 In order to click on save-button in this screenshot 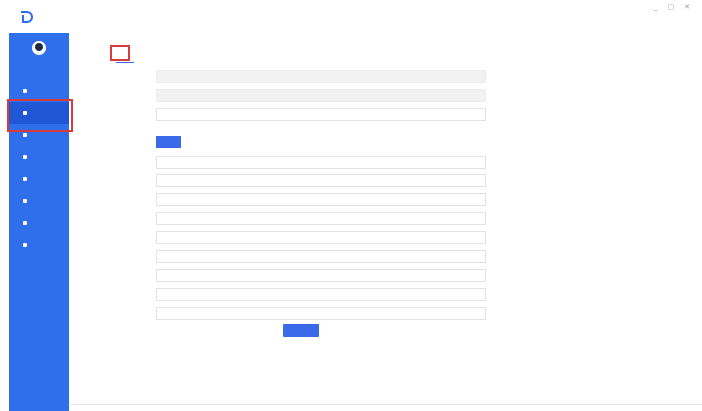, I will do `click(301, 330)`.